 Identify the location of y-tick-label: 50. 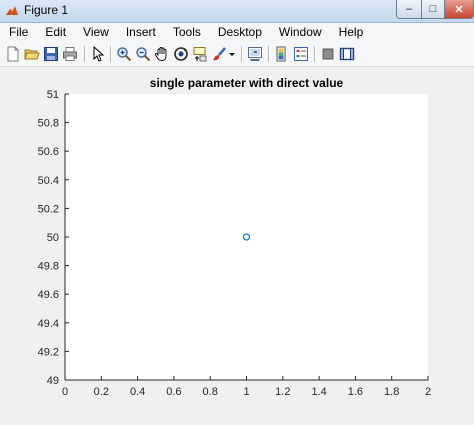
(53, 238).